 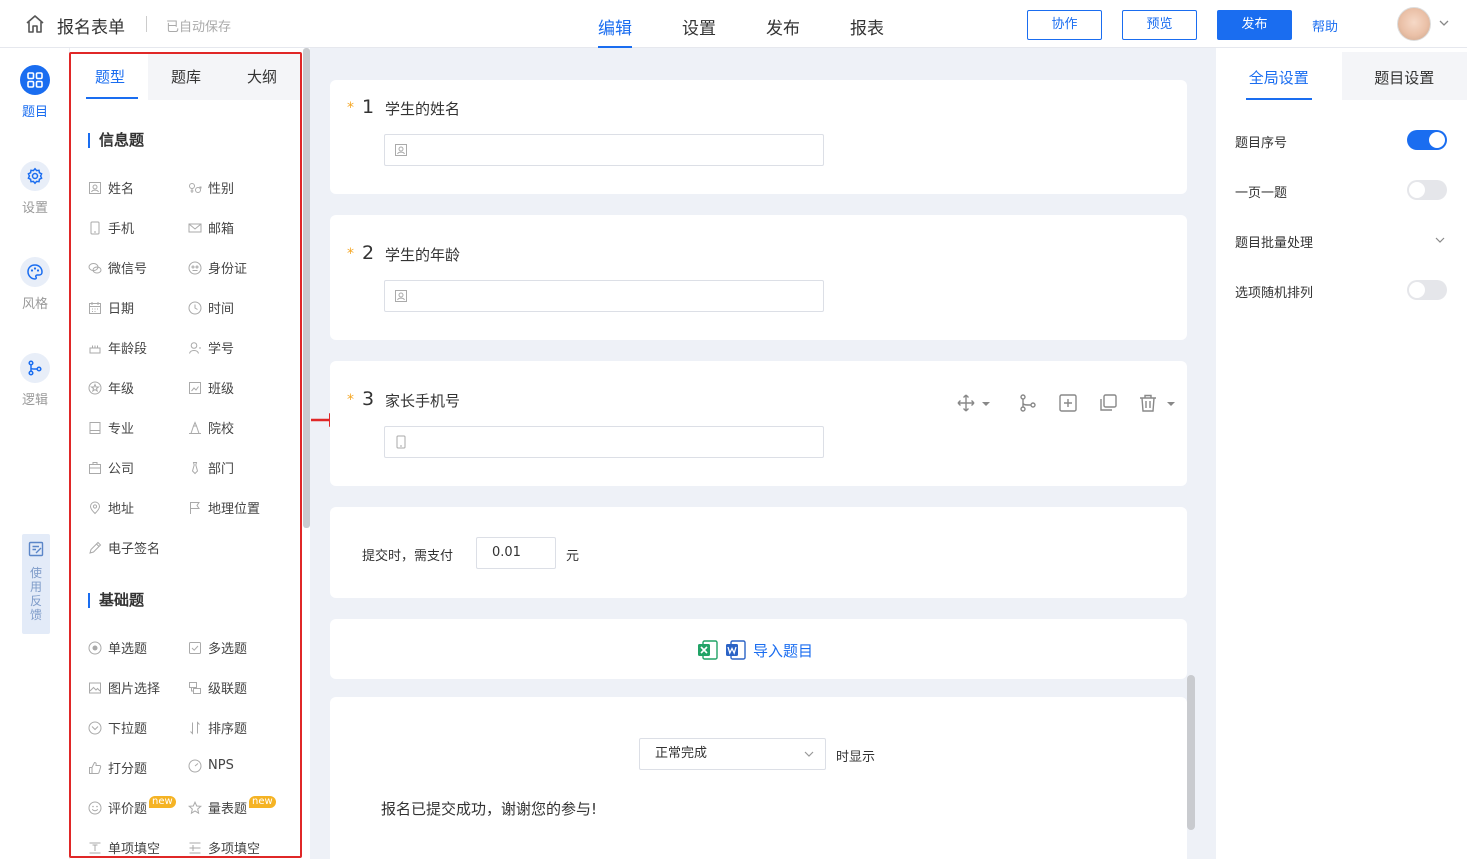 What do you see at coordinates (1254, 25) in the screenshot?
I see `publish-button: 发布` at bounding box center [1254, 25].